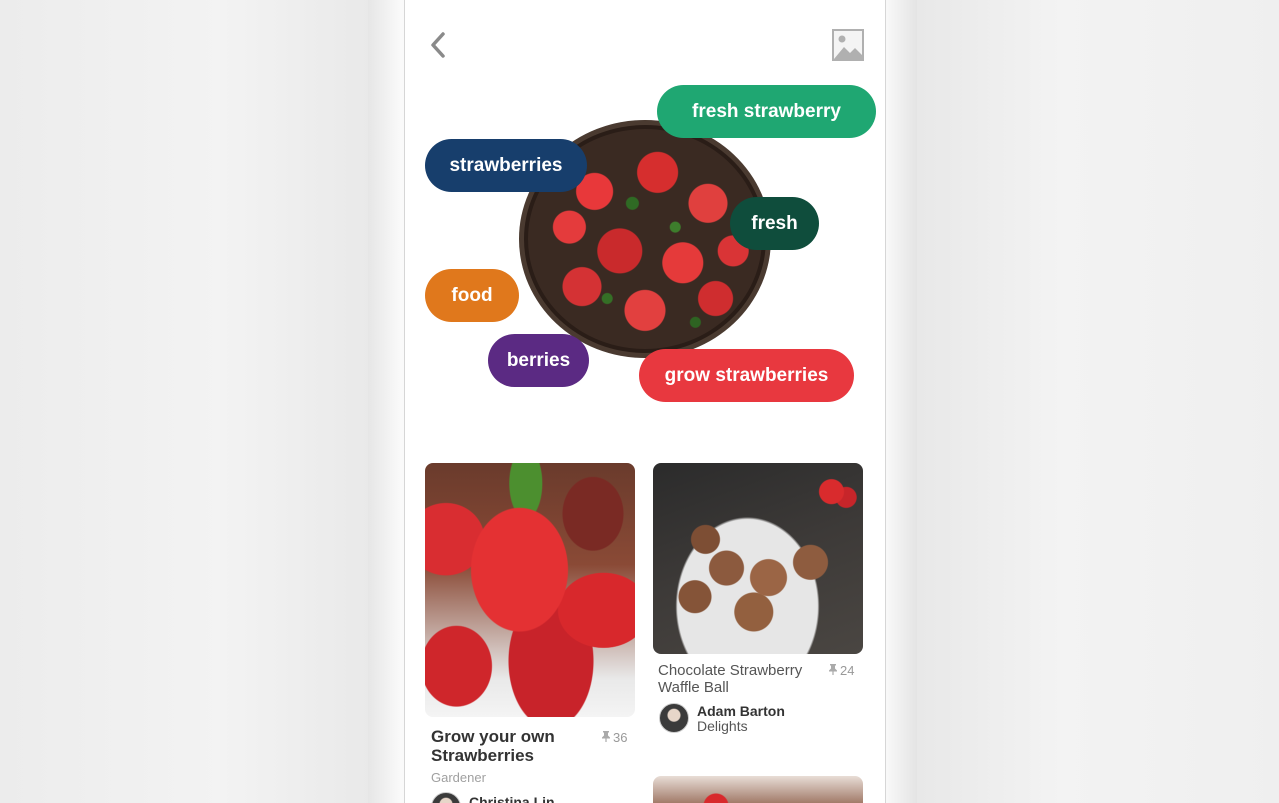 Image resolution: width=1279 pixels, height=803 pixels. What do you see at coordinates (766, 111) in the screenshot?
I see `tag-fresh-strawberry: fresh strawberry` at bounding box center [766, 111].